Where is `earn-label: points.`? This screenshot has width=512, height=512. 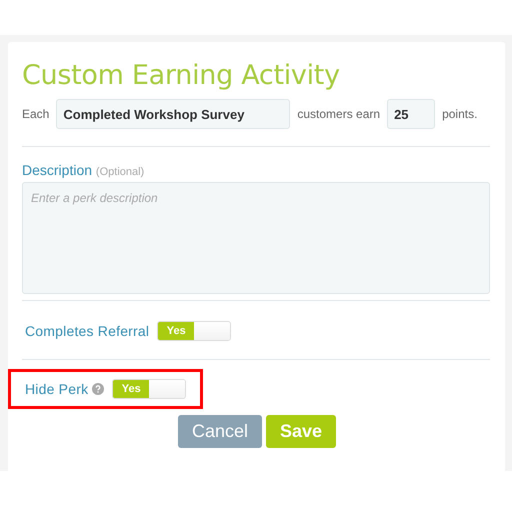 earn-label: points. is located at coordinates (460, 114).